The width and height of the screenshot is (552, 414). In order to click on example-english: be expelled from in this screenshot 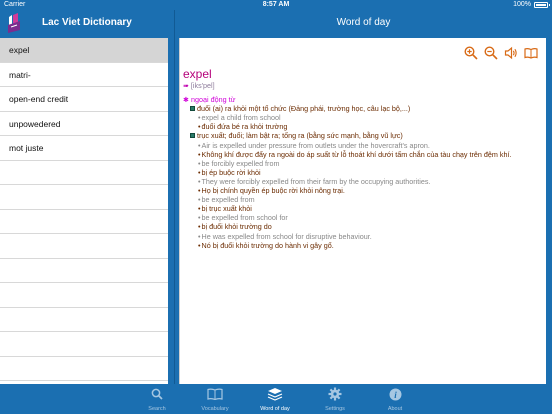, I will do `click(362, 199)`.